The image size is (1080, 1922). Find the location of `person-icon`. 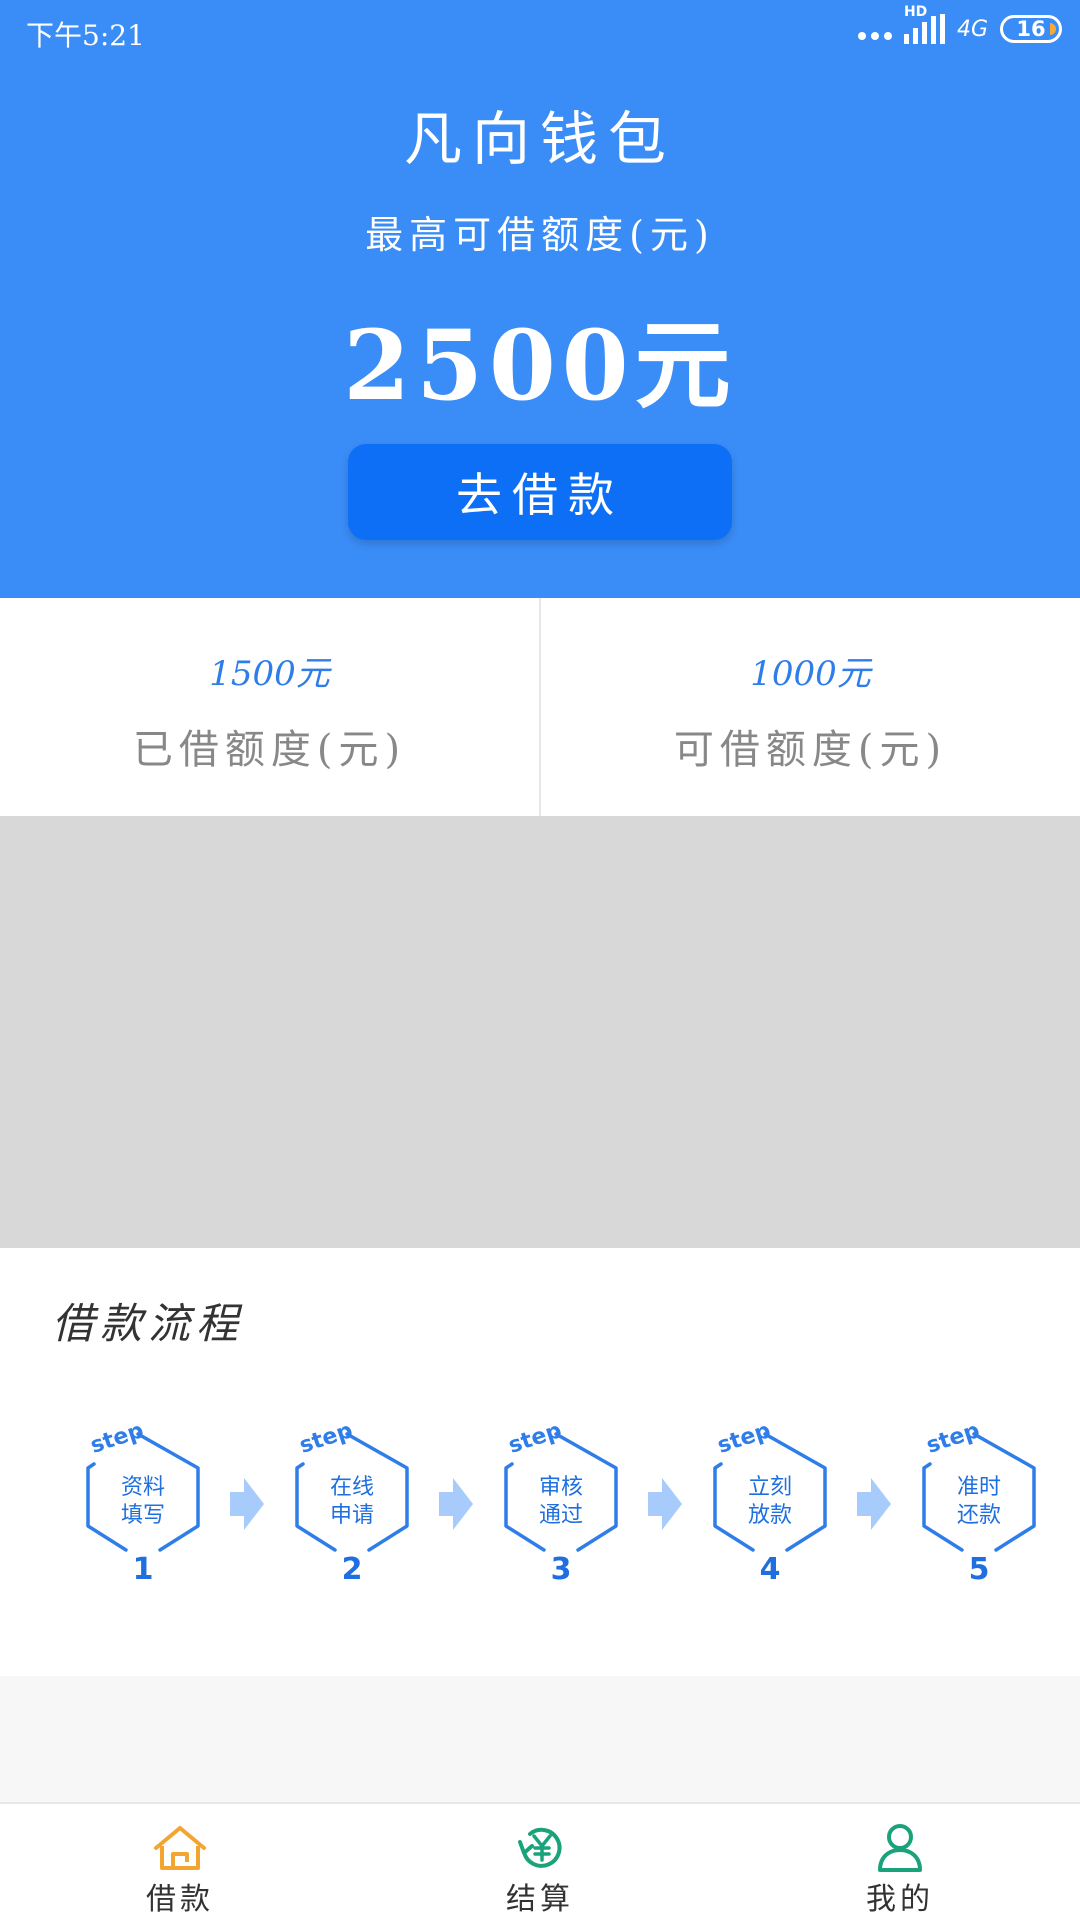

person-icon is located at coordinates (900, 1848).